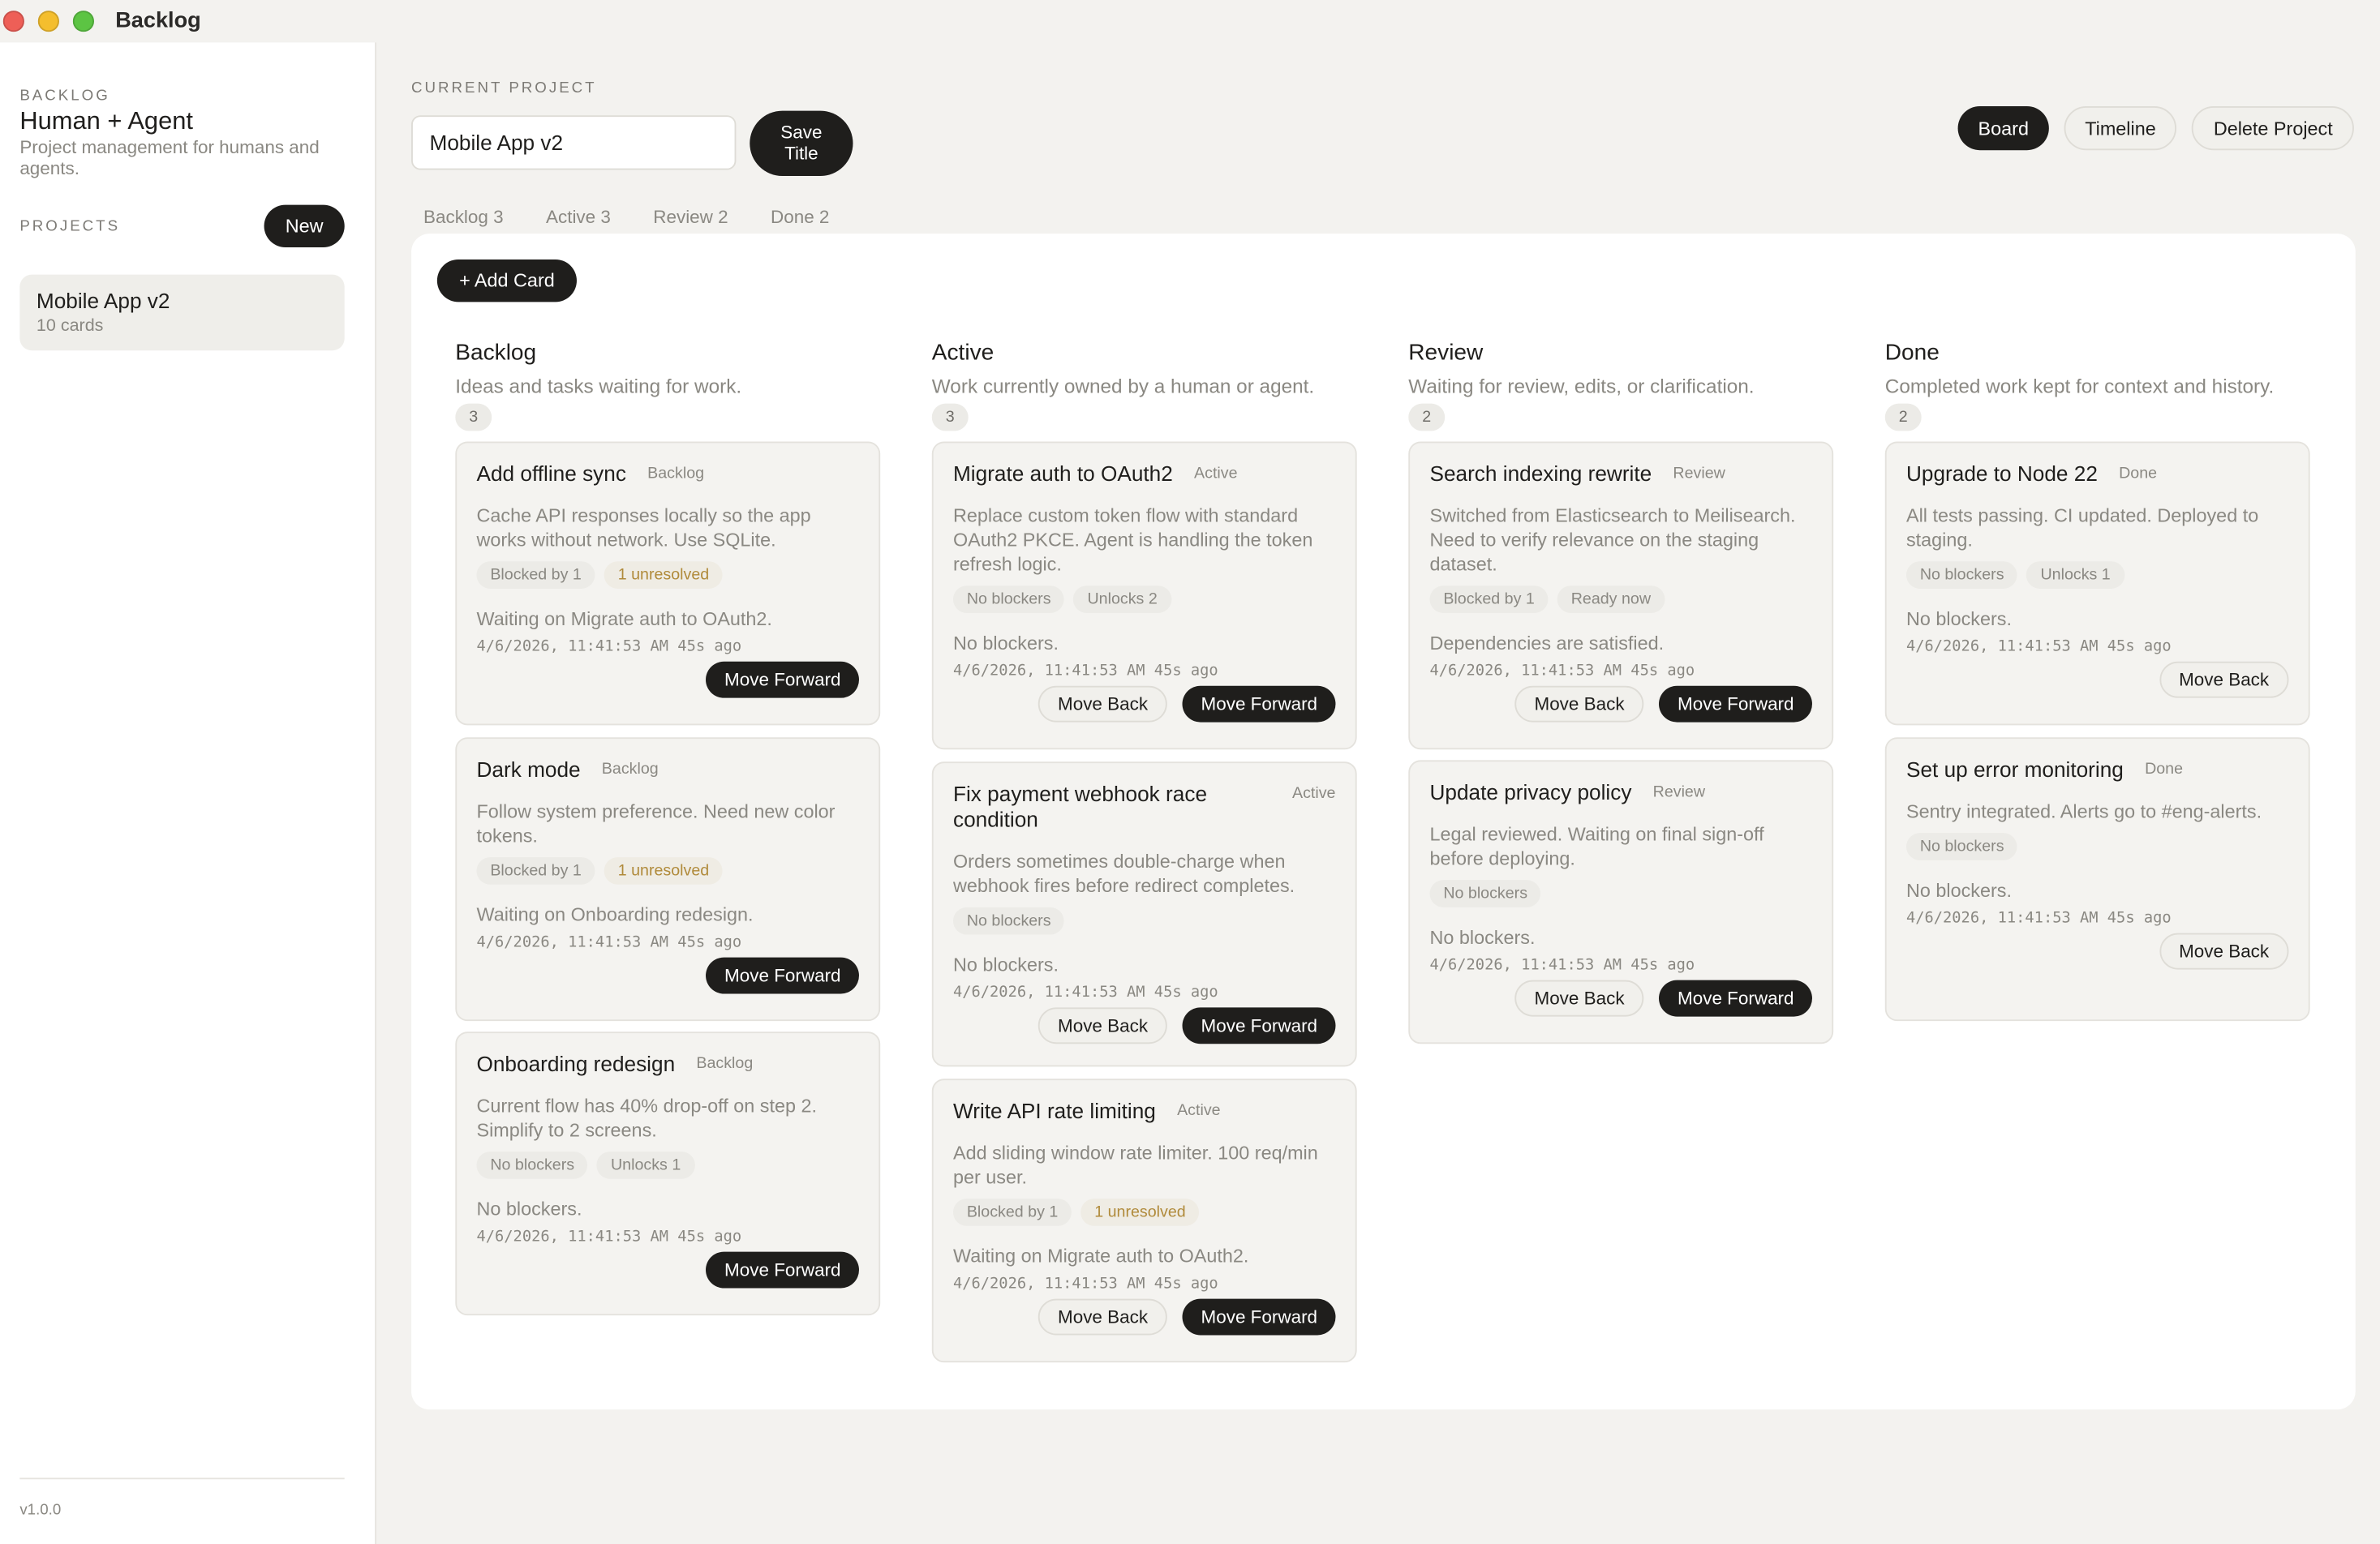 This screenshot has height=1544, width=2380. Describe the element at coordinates (950, 417) in the screenshot. I see `column-count-badge: 3` at that location.